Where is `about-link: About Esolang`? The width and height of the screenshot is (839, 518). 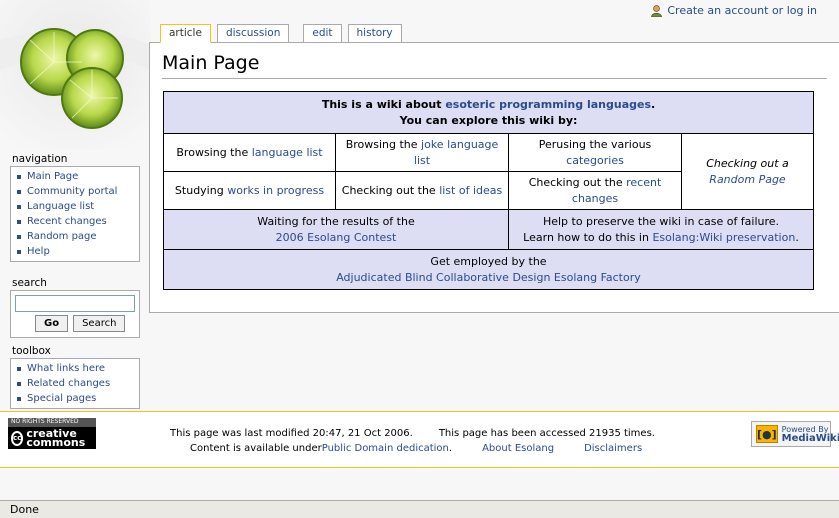
about-link: About Esolang is located at coordinates (518, 448).